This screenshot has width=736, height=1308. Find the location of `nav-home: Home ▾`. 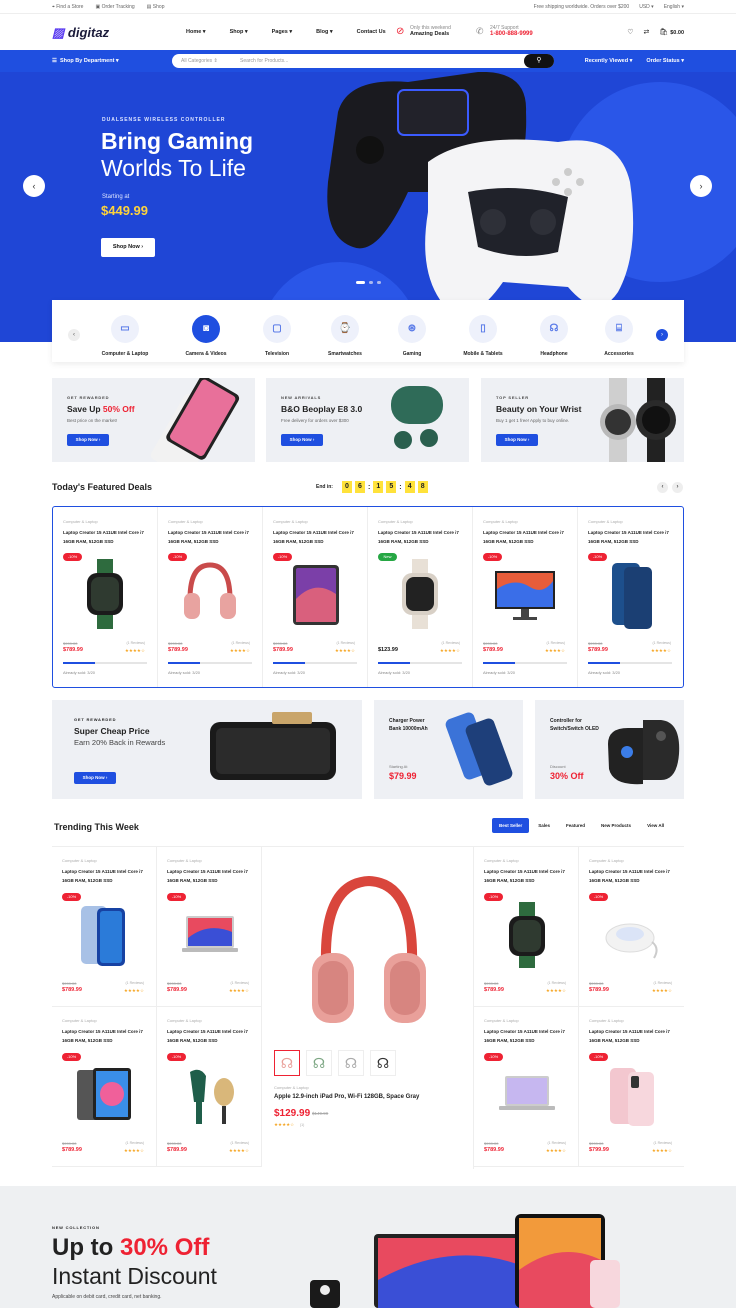

nav-home: Home ▾ is located at coordinates (196, 32).